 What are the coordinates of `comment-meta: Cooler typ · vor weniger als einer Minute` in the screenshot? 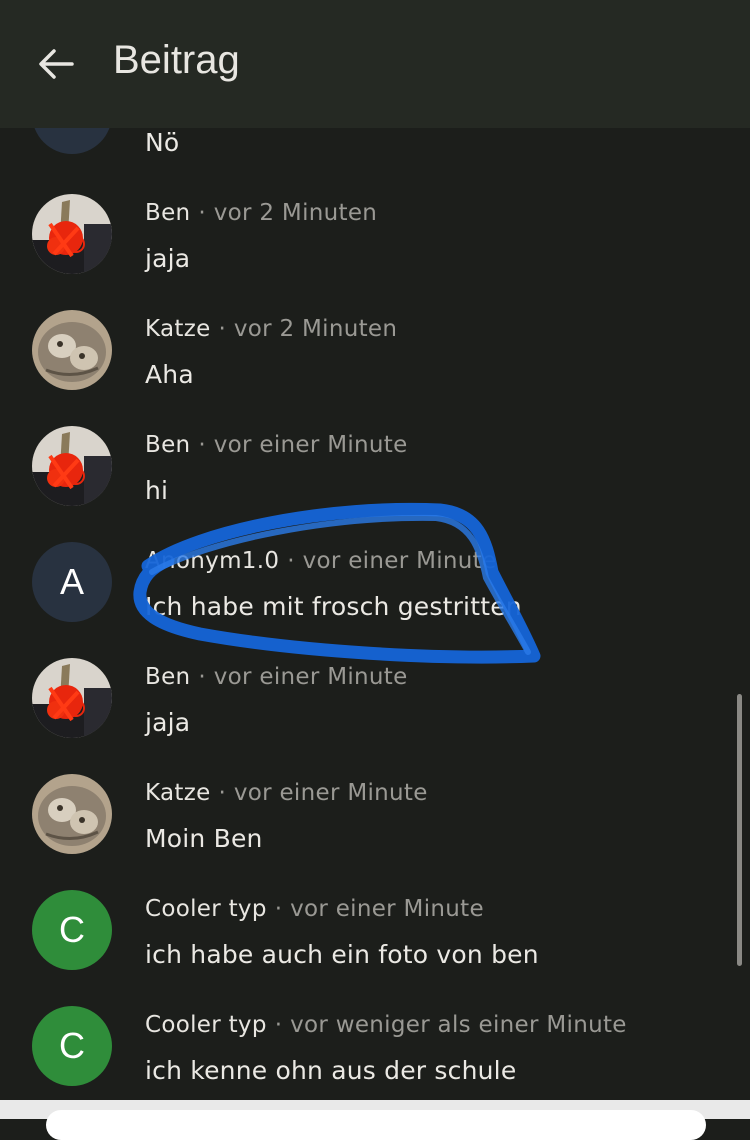 It's located at (386, 1025).